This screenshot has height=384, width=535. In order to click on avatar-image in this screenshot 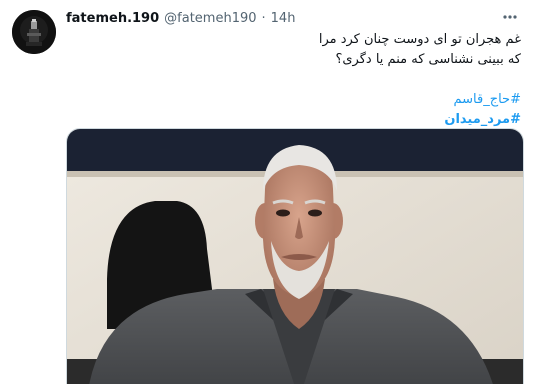, I will do `click(34, 32)`.